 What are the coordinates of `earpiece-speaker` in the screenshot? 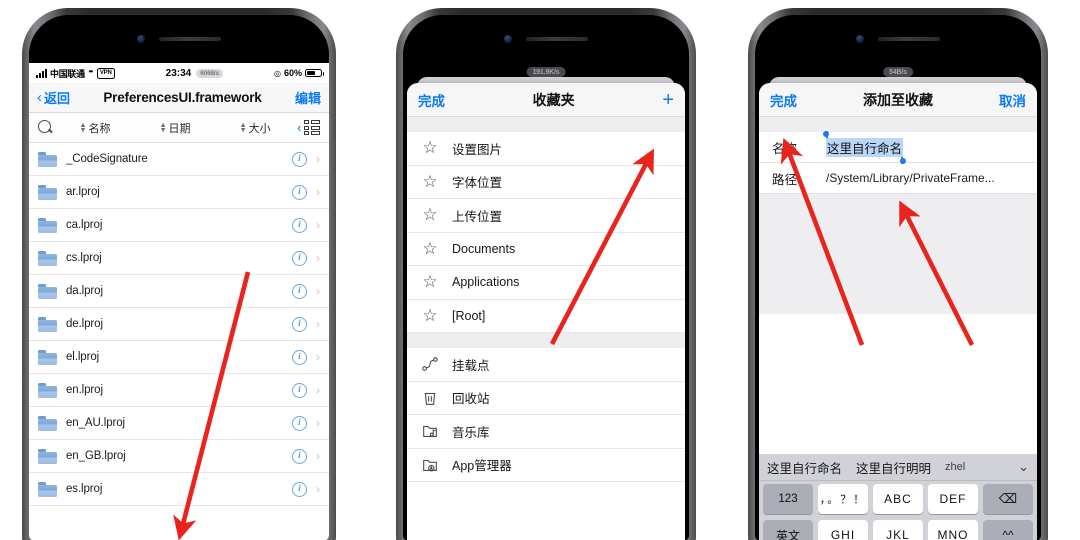 It's located at (190, 39).